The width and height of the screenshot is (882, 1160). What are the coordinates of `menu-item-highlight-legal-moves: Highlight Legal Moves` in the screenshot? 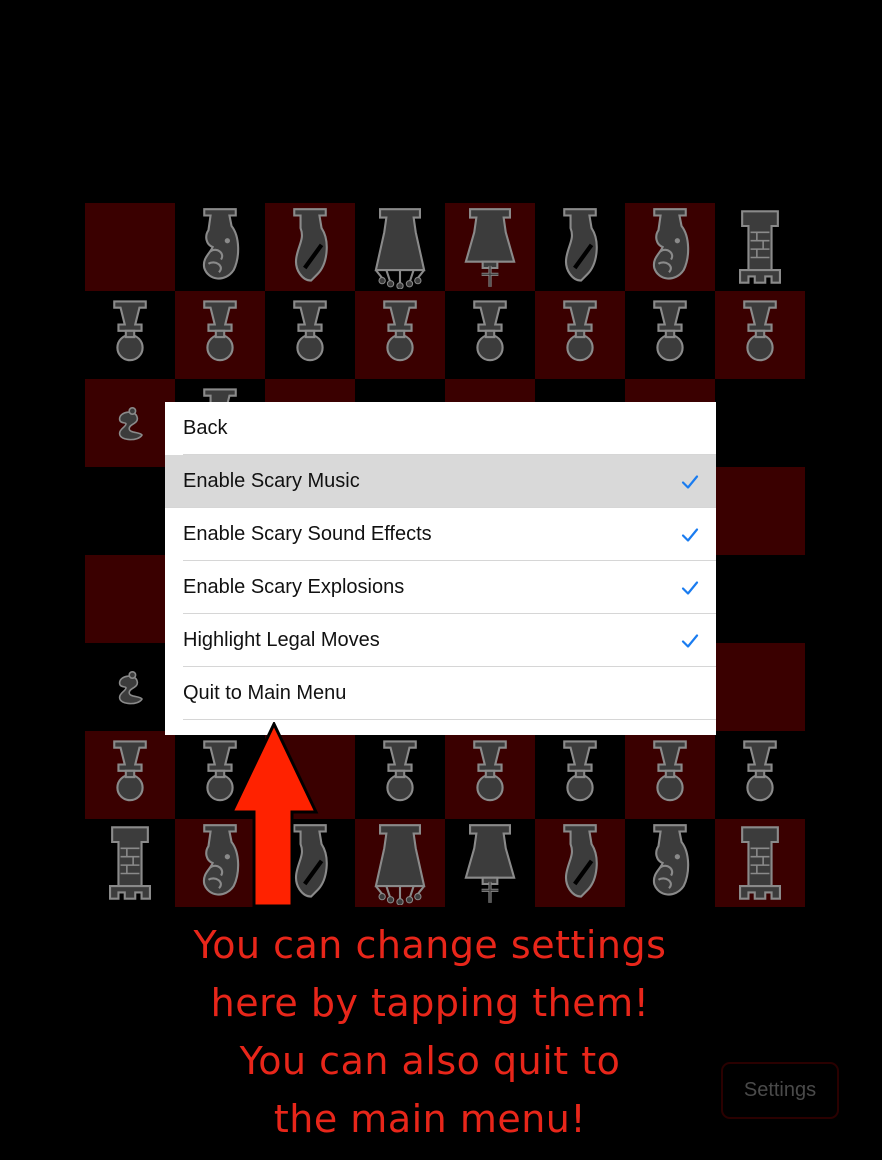 It's located at (440, 640).